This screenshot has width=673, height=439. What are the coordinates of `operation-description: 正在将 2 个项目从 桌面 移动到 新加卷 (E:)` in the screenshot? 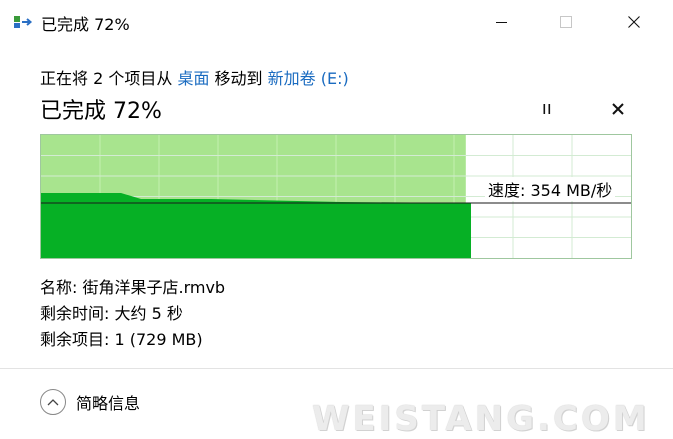 It's located at (194, 77).